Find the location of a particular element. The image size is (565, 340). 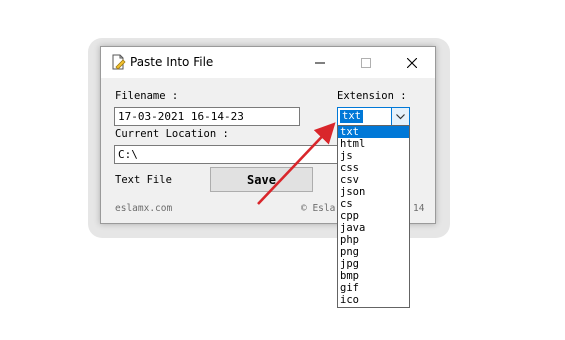

annotation-arrow is located at coordinates (296, 163).